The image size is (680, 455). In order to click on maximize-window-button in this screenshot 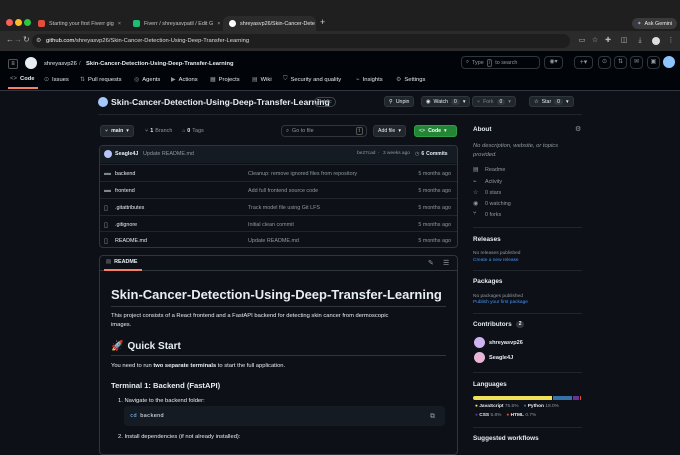, I will do `click(27, 22)`.